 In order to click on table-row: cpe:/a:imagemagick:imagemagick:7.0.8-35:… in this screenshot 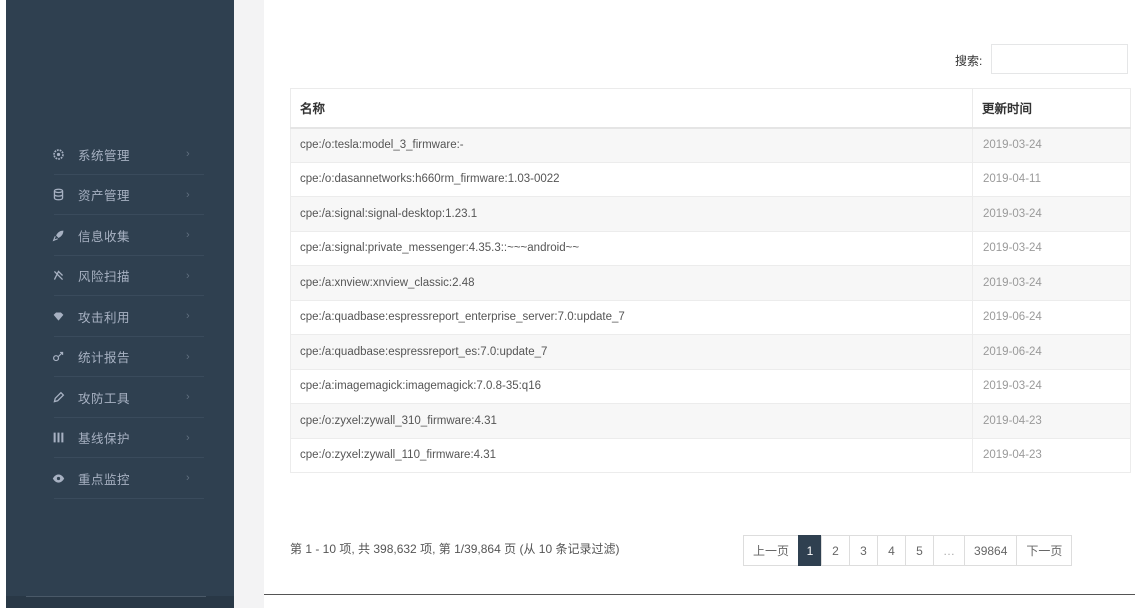, I will do `click(710, 386)`.